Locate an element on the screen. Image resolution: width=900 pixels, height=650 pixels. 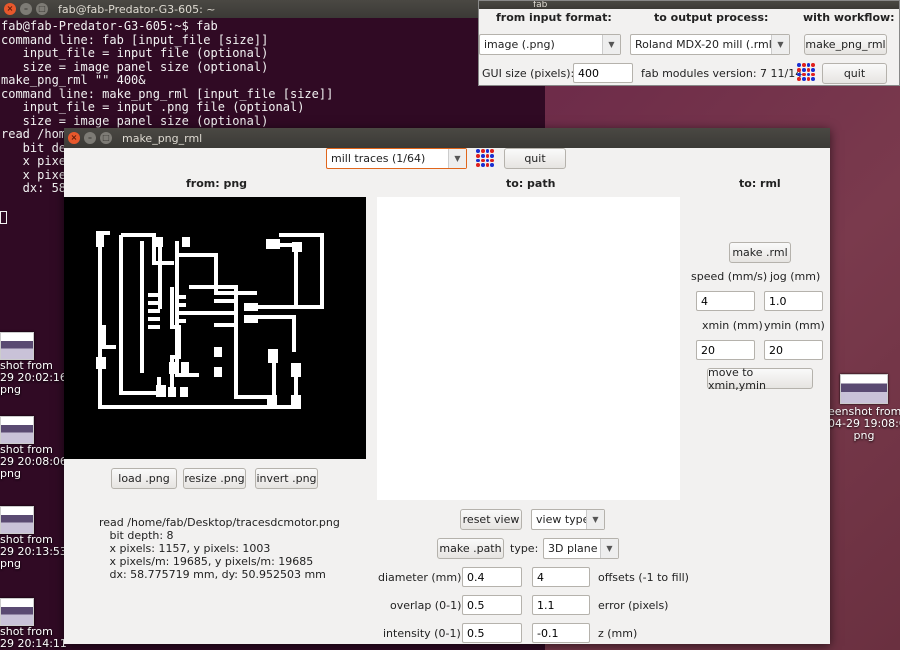
path-type-value: 3D plane is located at coordinates (573, 548).